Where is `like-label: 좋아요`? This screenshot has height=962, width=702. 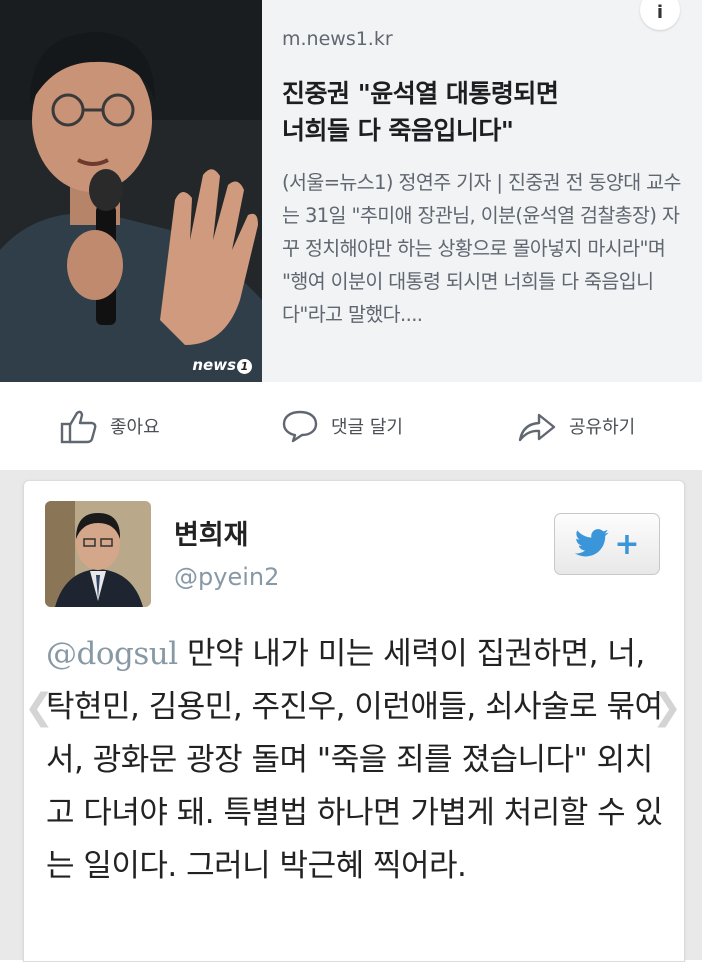
like-label: 좋아요 is located at coordinates (135, 427).